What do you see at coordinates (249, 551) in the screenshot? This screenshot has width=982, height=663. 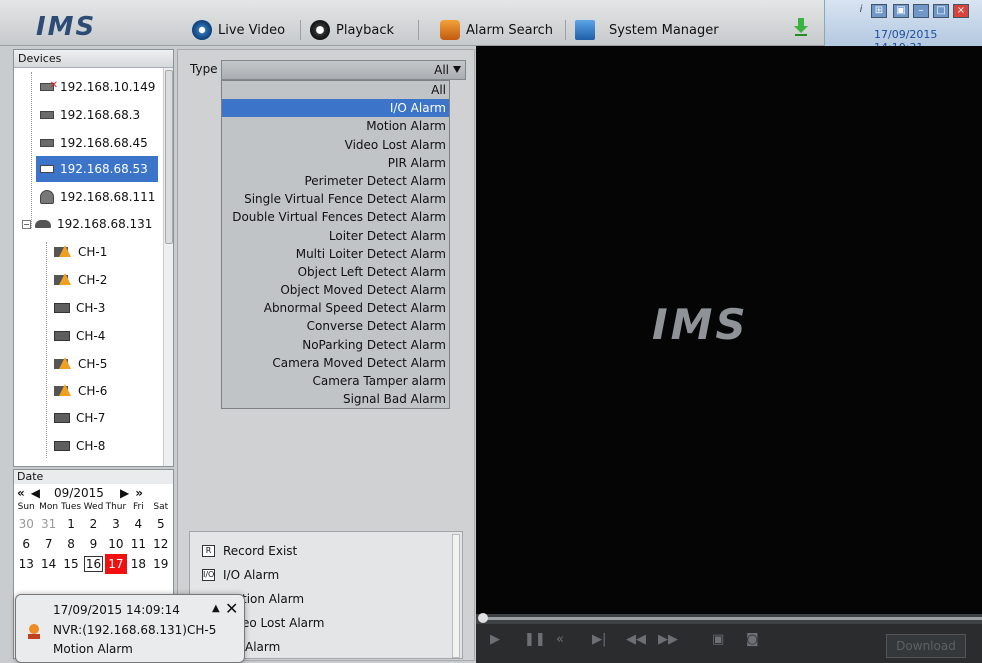 I see `legend-item: R Record Exist` at bounding box center [249, 551].